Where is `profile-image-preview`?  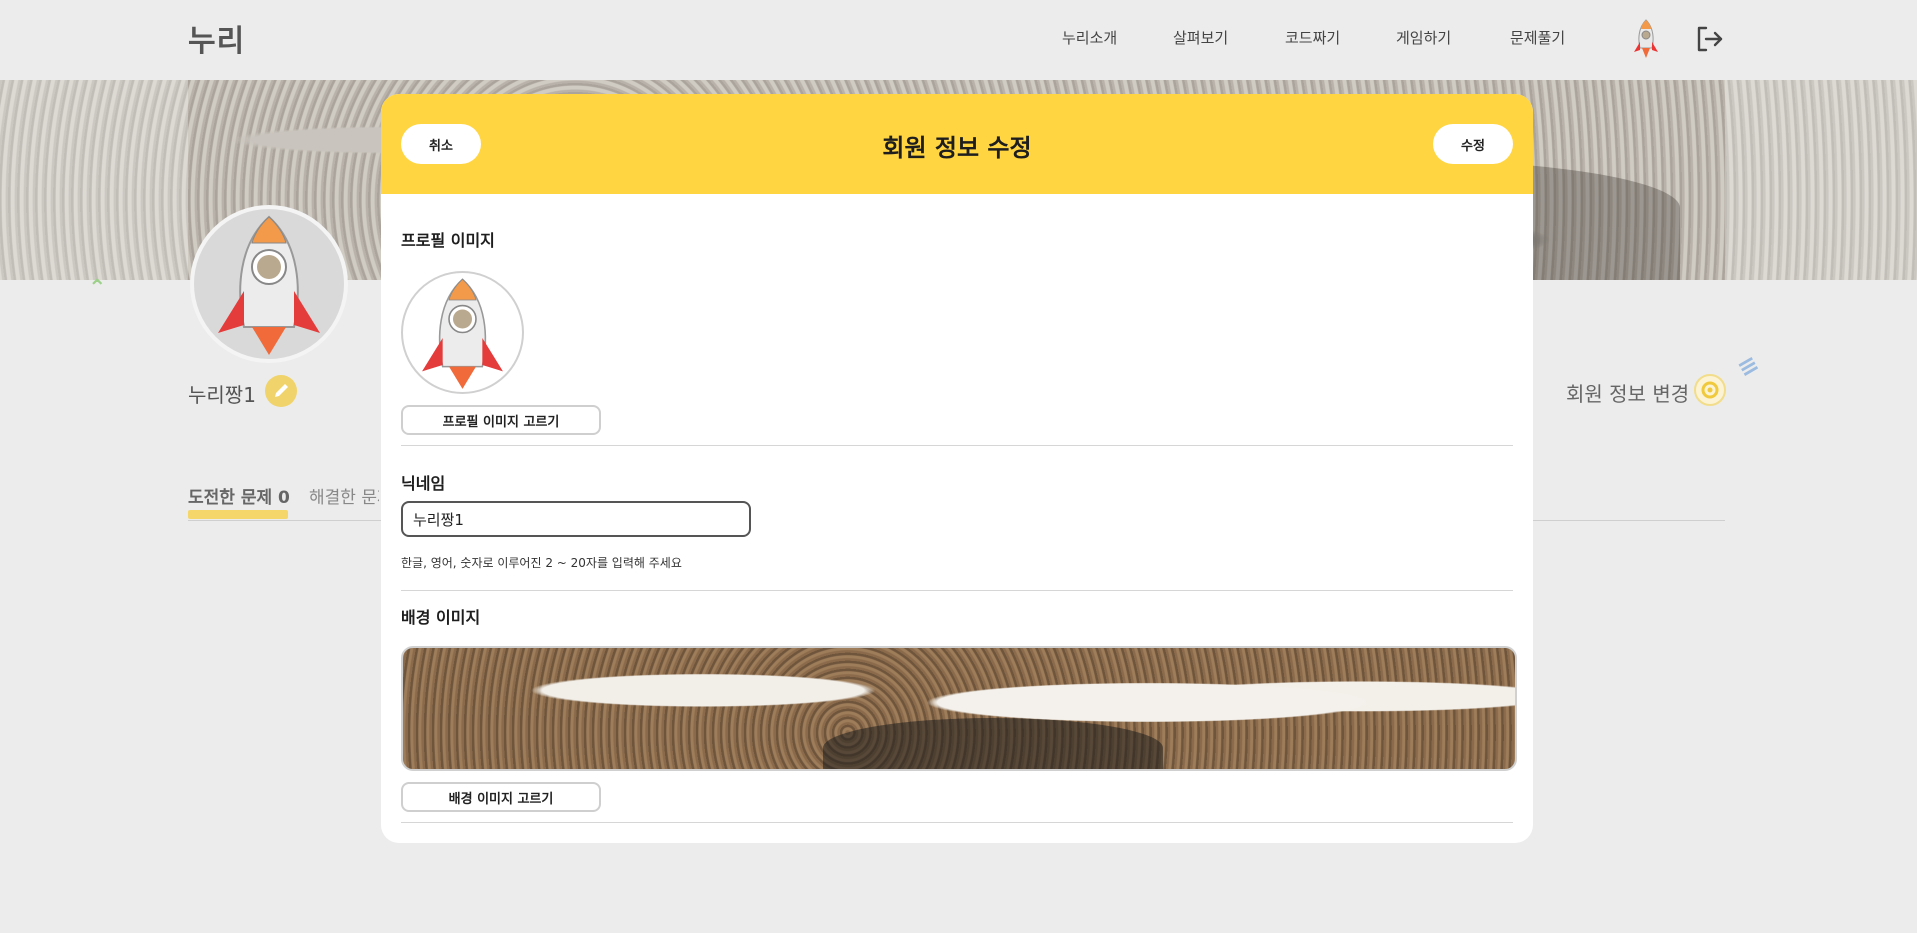
profile-image-preview is located at coordinates (462, 332).